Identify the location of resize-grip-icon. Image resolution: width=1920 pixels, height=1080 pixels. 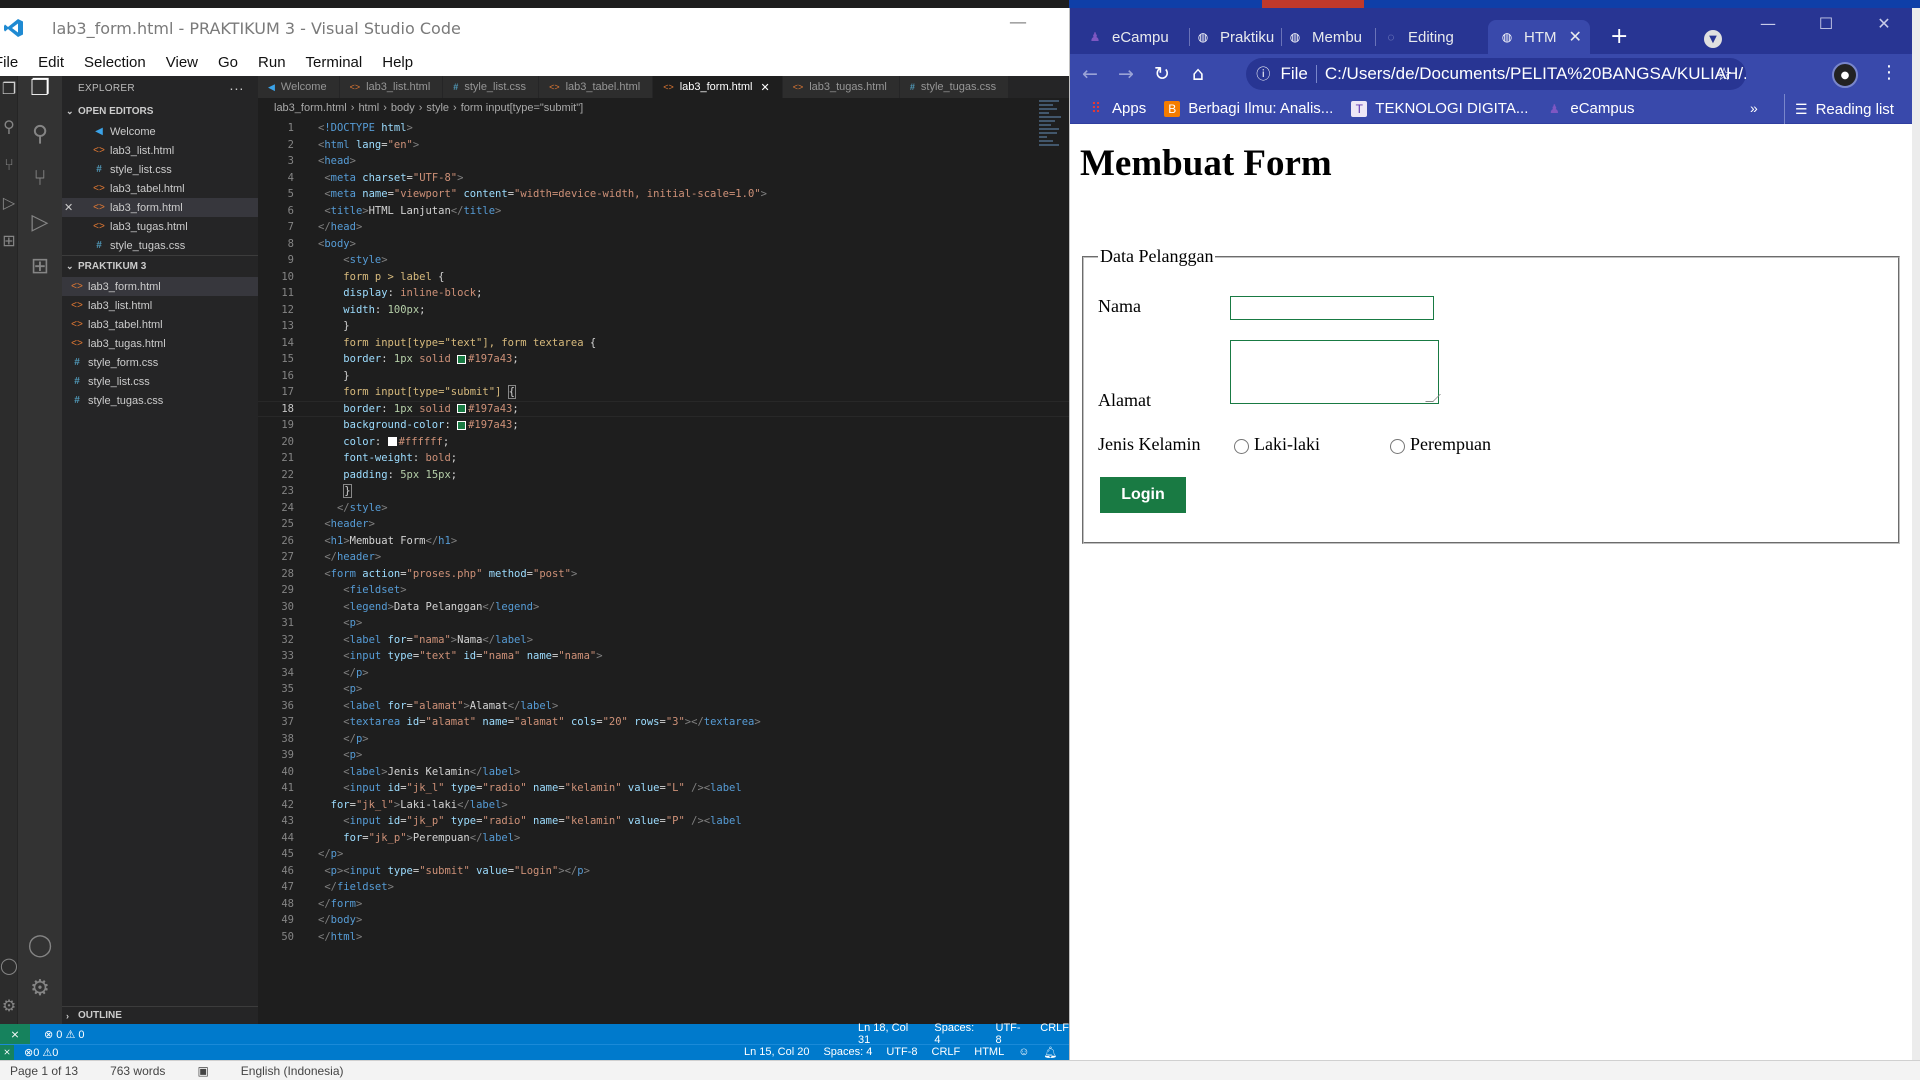
(1433, 398).